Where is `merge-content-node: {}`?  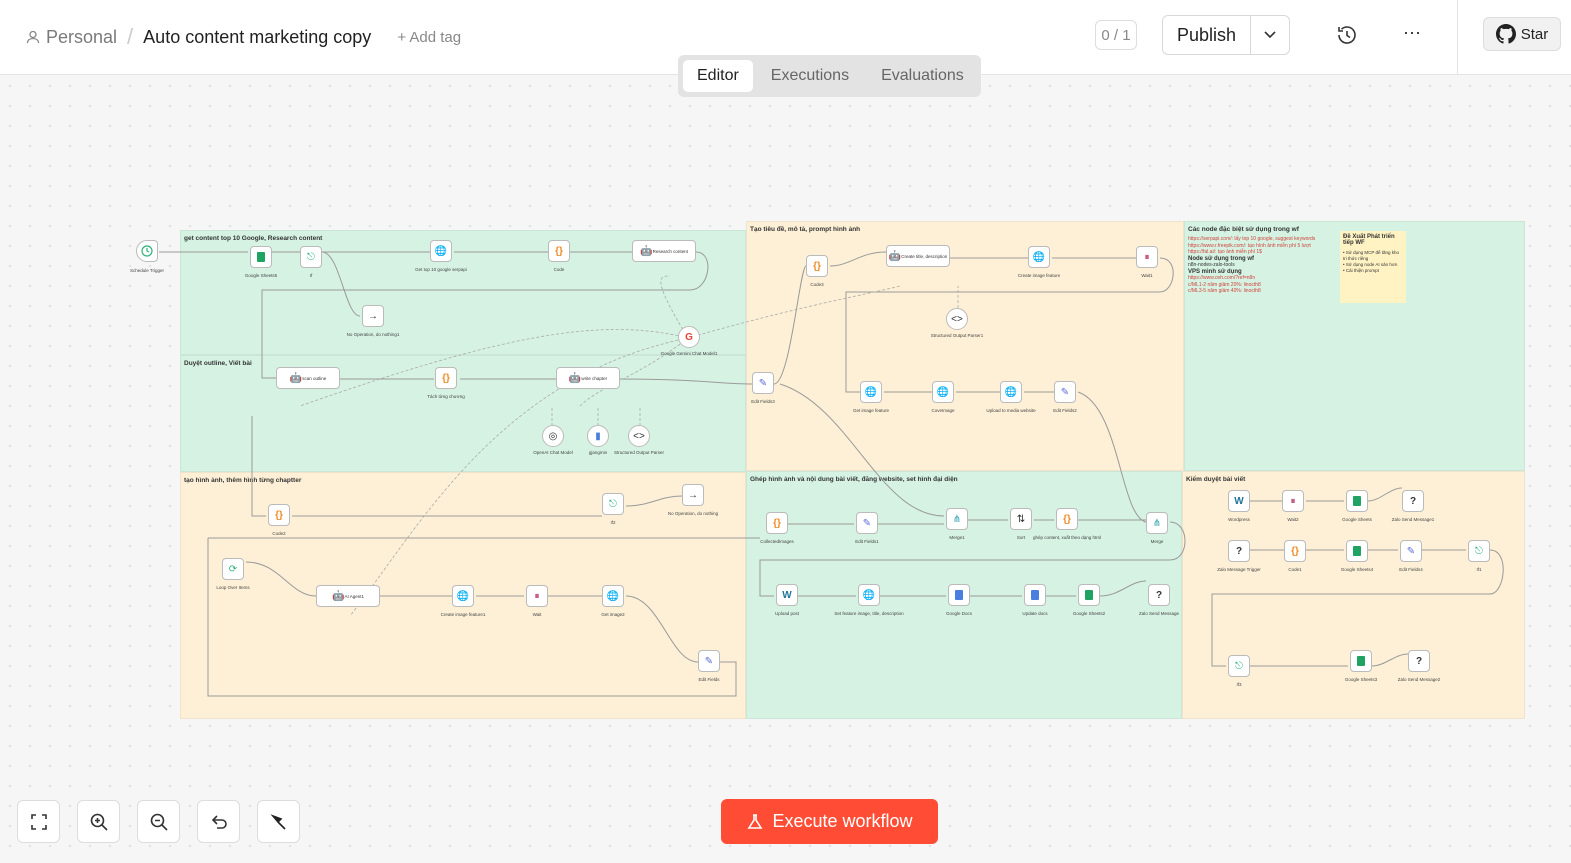
merge-content-node: {} is located at coordinates (1067, 519).